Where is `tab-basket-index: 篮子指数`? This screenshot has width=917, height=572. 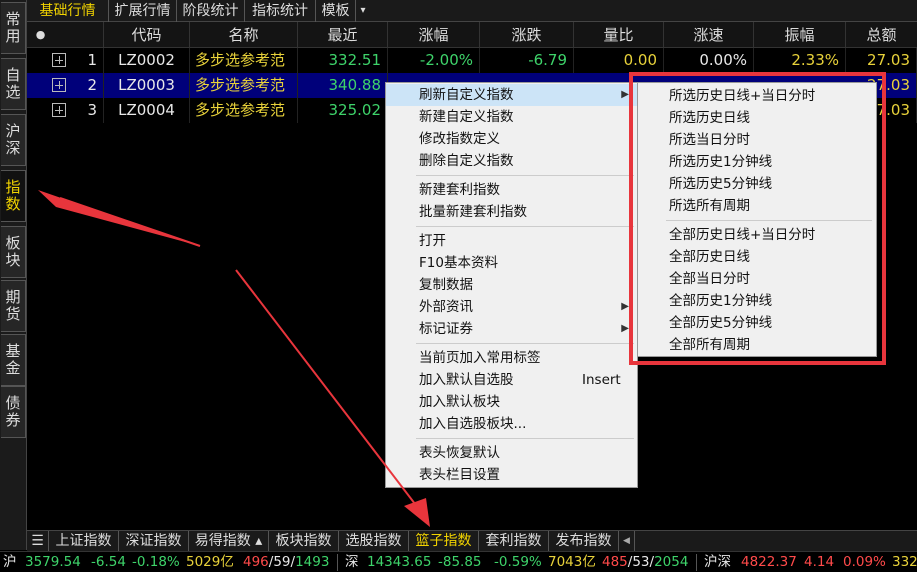 tab-basket-index: 篮子指数 is located at coordinates (444, 541).